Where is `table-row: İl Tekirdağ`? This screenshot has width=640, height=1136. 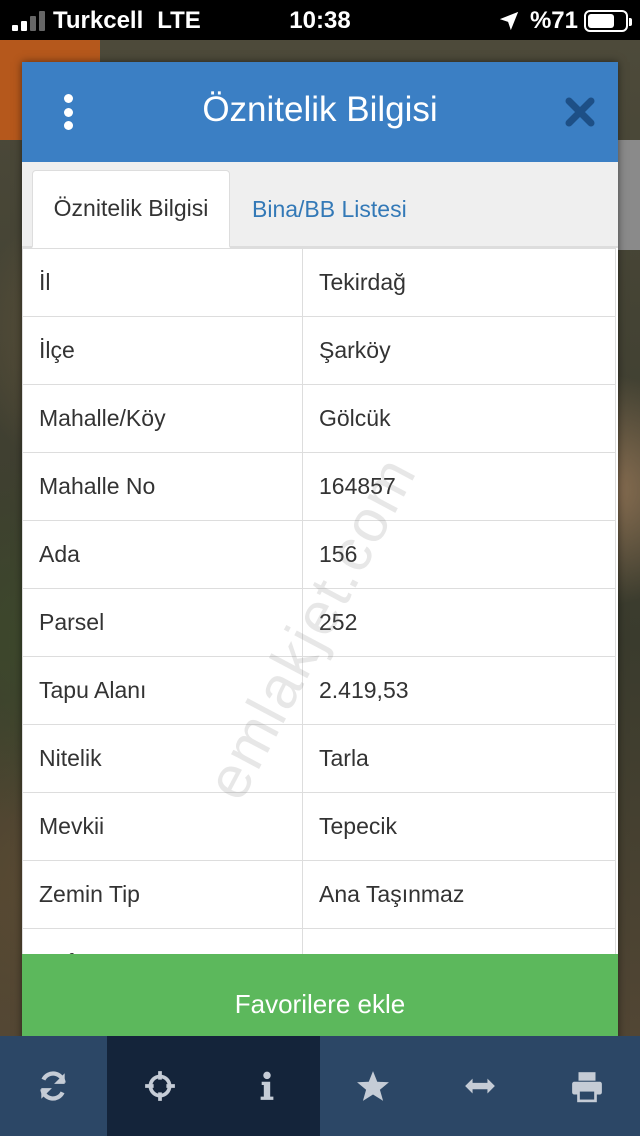 table-row: İl Tekirdağ is located at coordinates (319, 282).